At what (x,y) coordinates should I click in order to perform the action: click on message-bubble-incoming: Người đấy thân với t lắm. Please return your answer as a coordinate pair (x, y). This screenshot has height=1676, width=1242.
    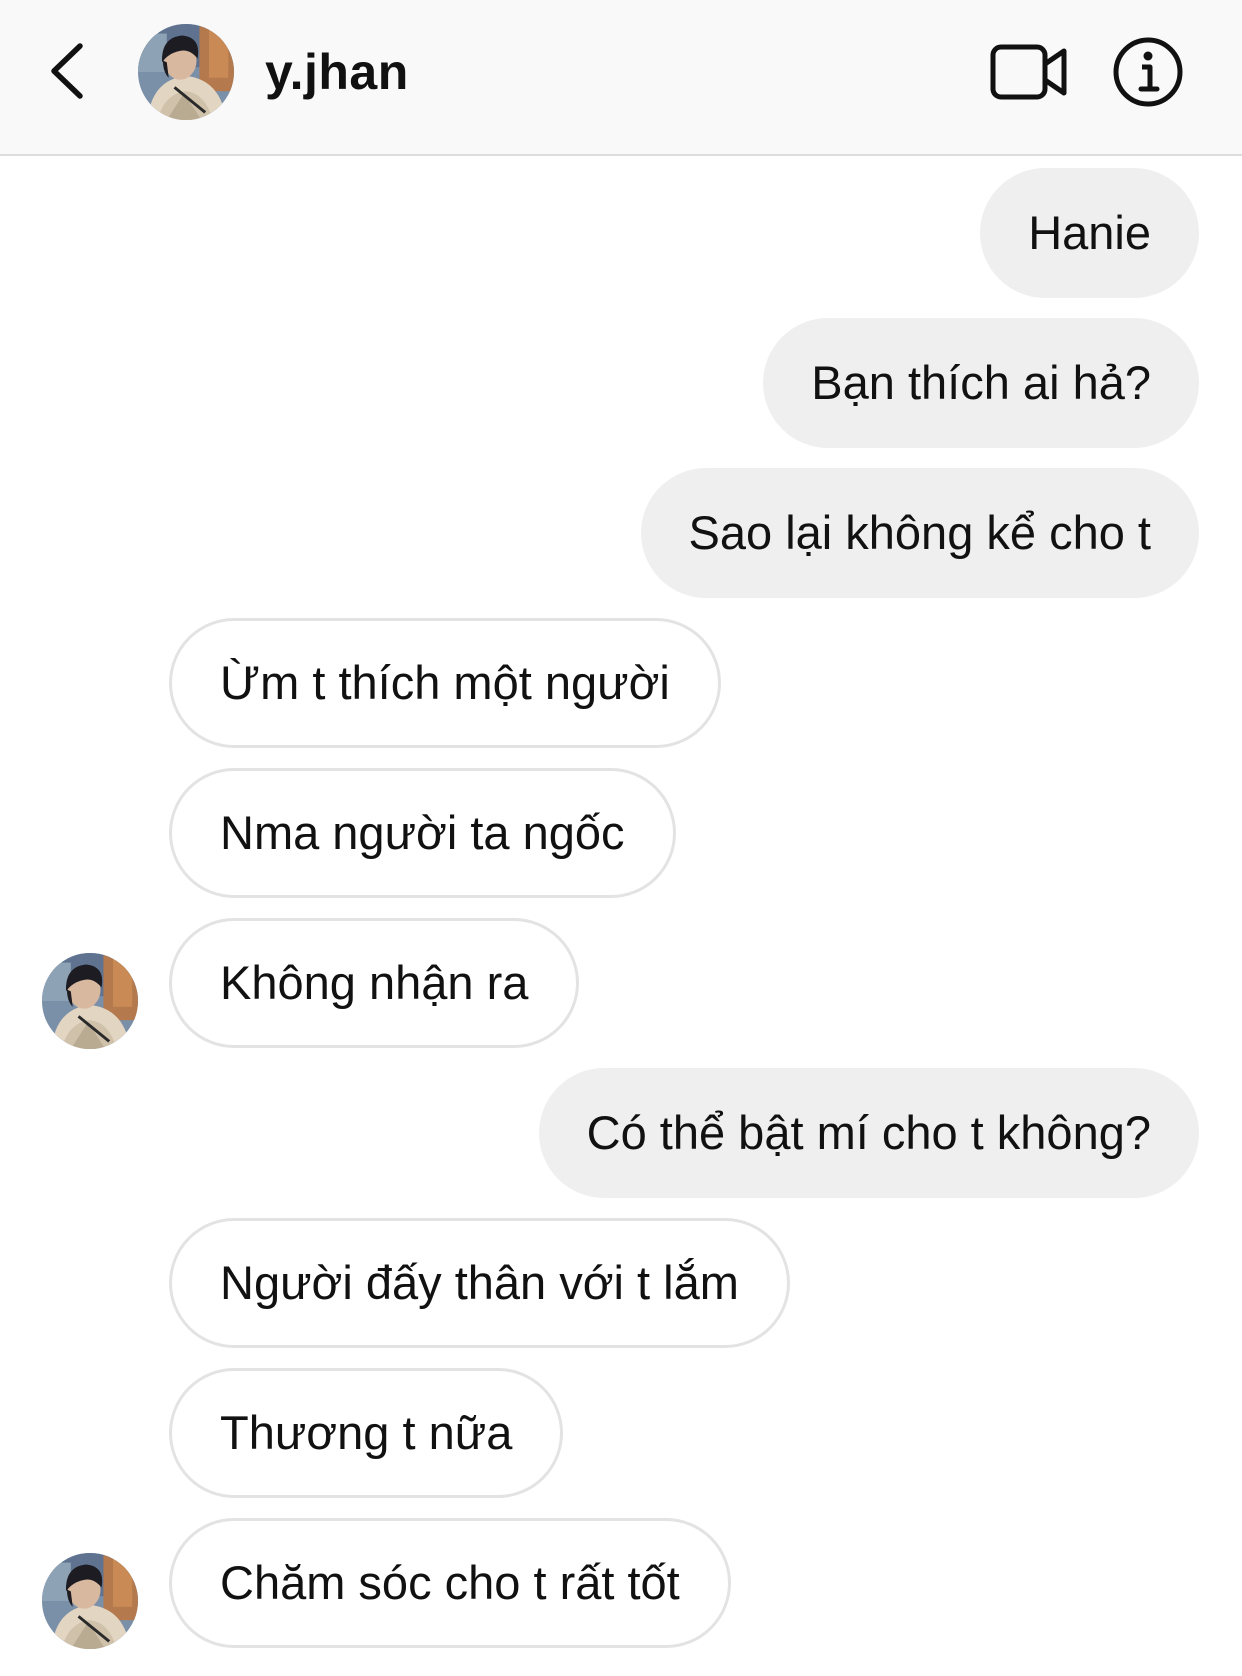
    Looking at the image, I should click on (479, 1283).